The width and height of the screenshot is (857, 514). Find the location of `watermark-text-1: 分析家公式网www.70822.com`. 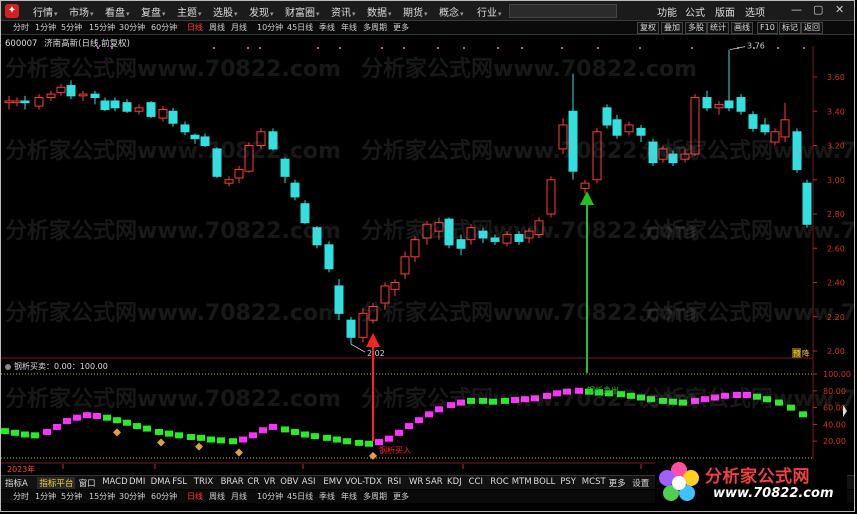

watermark-text-1: 分析家公式网www.70822.com is located at coordinates (529, 69).